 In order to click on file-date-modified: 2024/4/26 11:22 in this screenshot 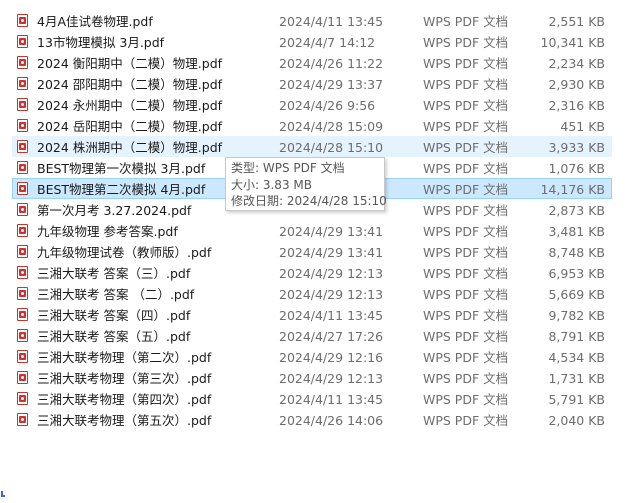, I will do `click(331, 63)`.